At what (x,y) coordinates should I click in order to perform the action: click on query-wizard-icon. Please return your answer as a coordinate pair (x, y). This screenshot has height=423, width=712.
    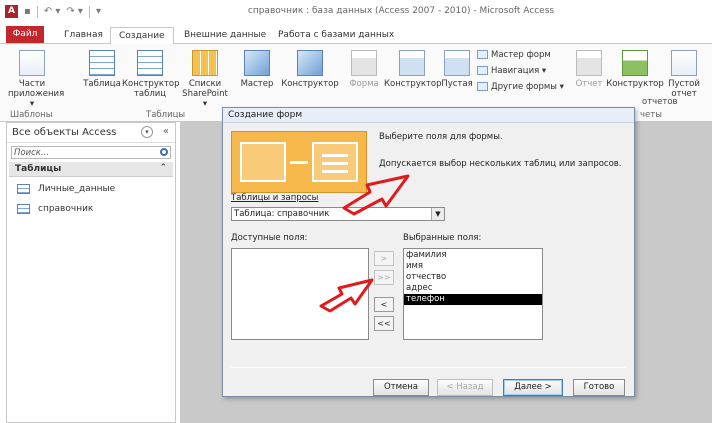
    Looking at the image, I should click on (257, 63).